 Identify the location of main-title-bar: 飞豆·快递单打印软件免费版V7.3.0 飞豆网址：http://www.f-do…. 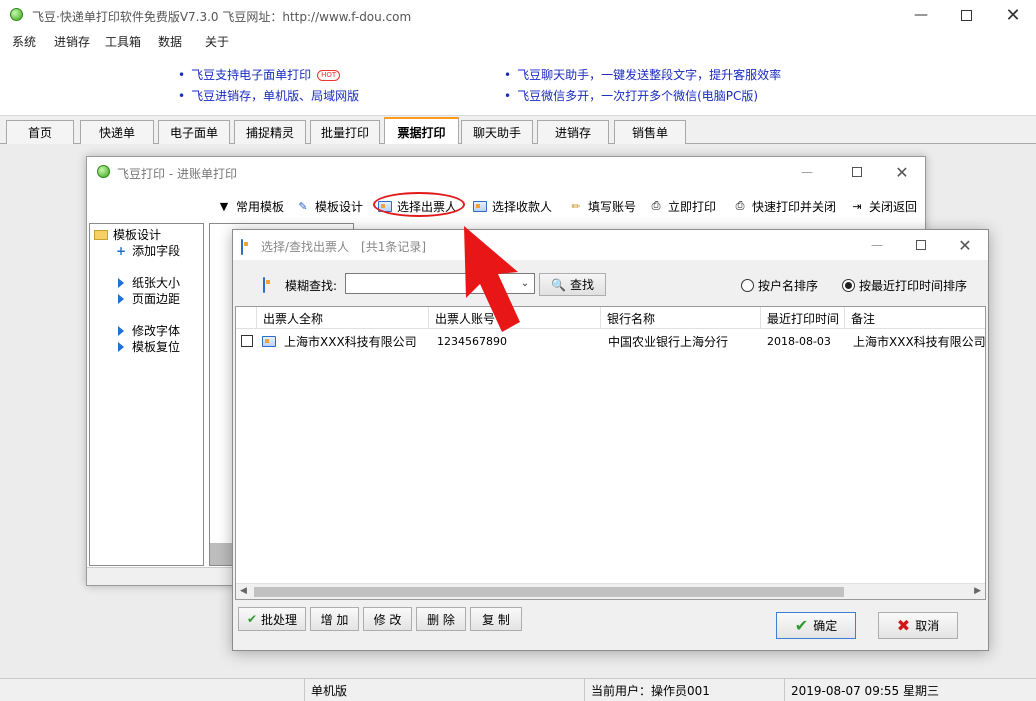
(518, 15).